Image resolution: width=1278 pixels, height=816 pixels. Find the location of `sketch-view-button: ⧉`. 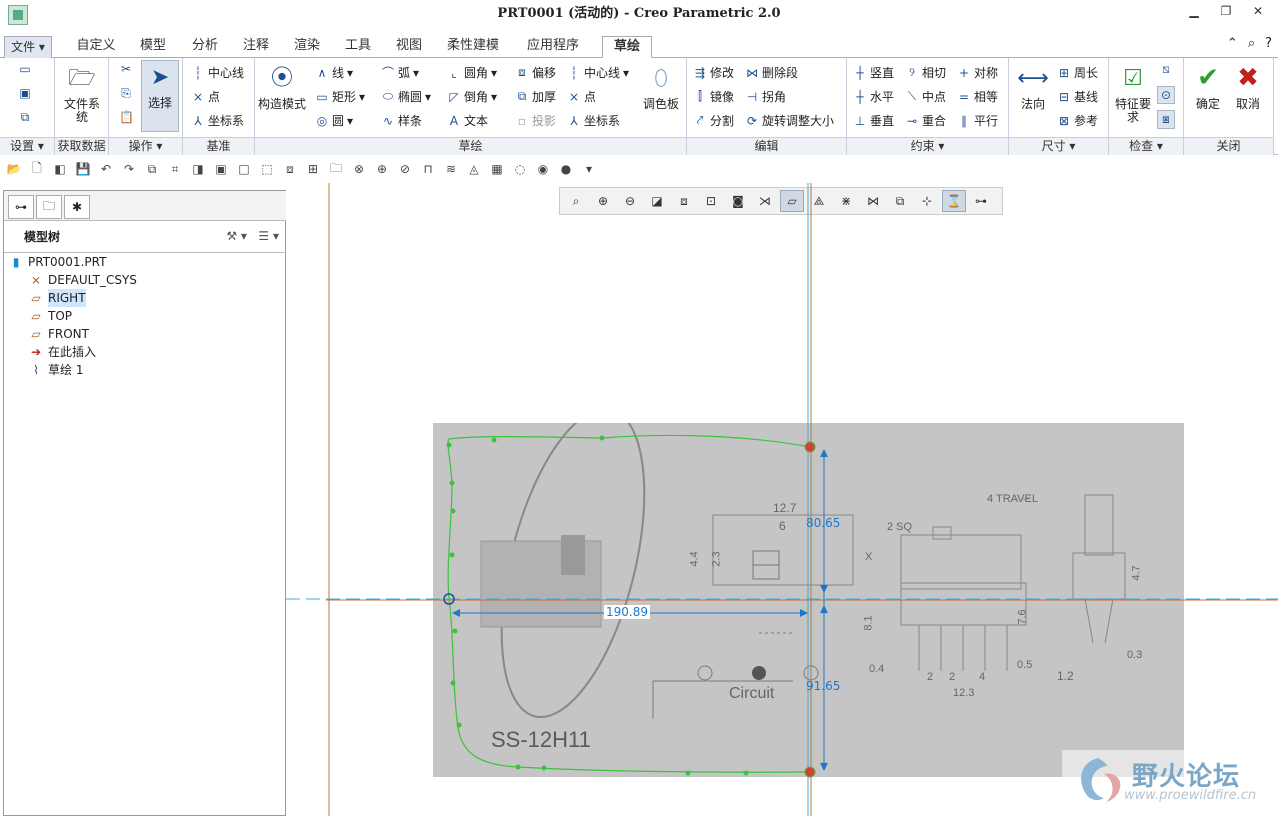

sketch-view-button: ⧉ is located at coordinates (25, 117).